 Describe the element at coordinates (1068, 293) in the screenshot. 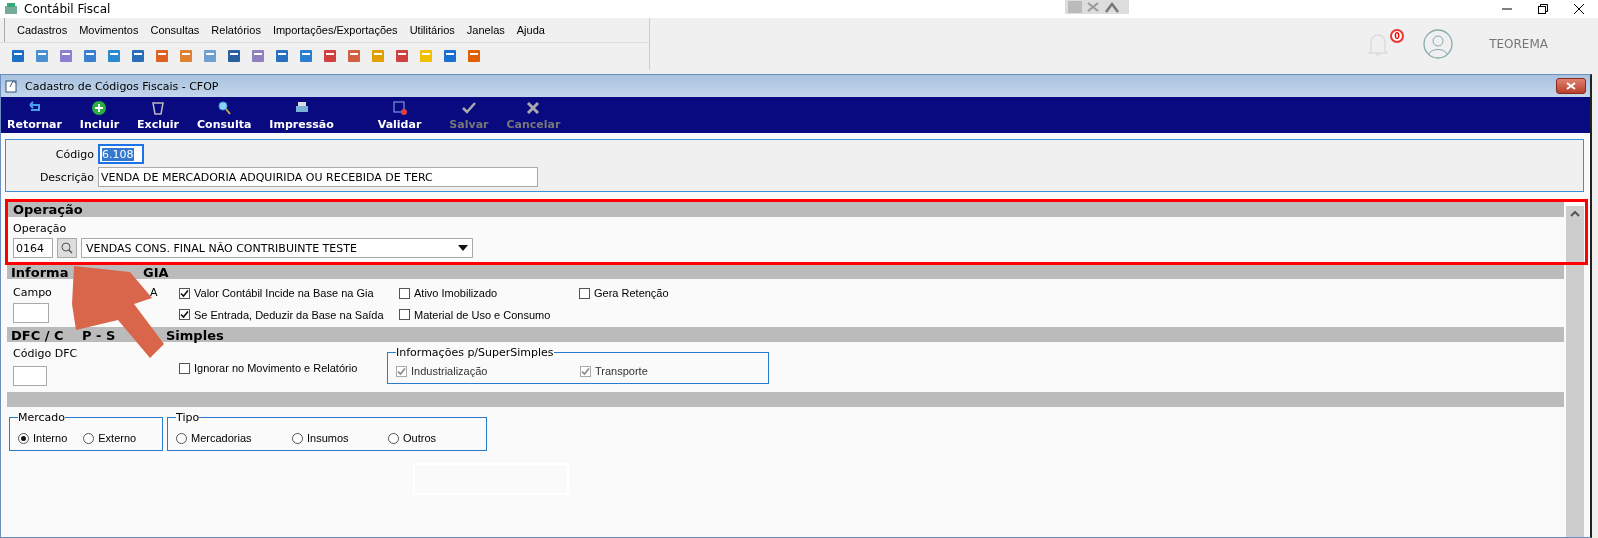

I see `checkbox: Gera Retenção` at that location.